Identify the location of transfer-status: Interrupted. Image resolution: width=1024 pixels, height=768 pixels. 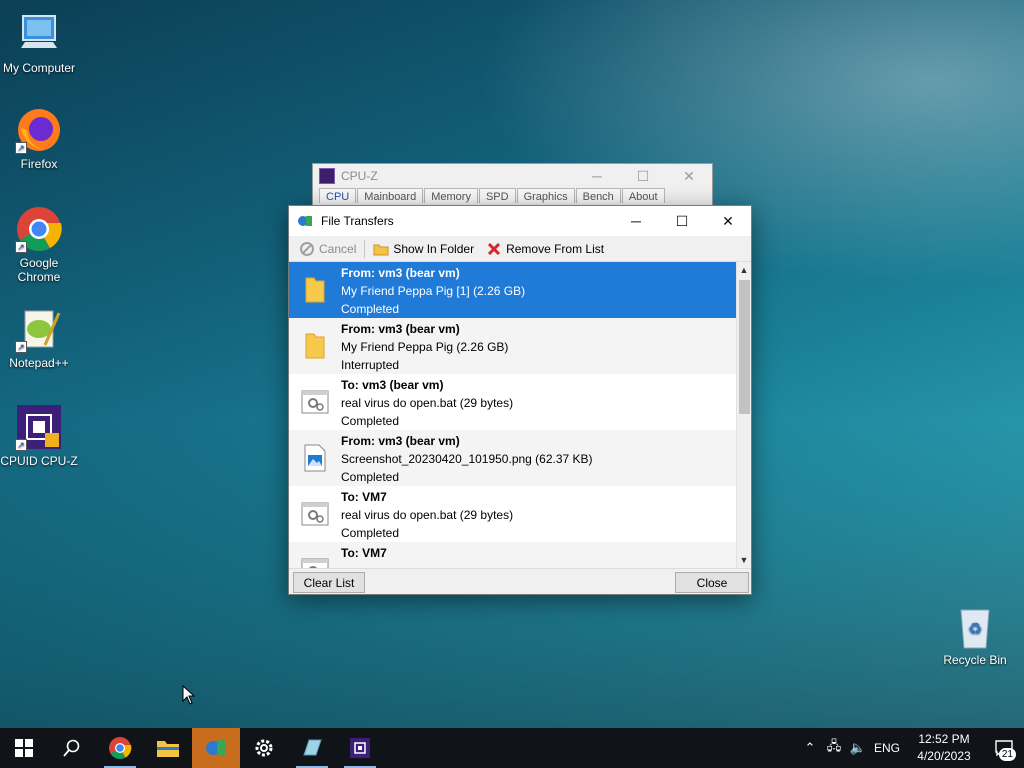
(370, 365).